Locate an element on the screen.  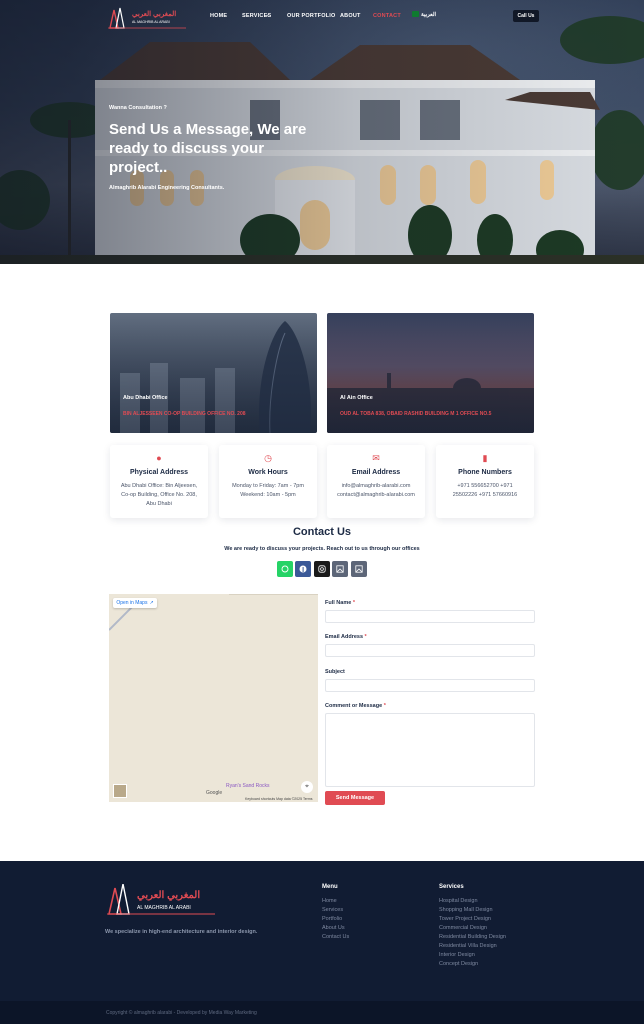
language-switch: العربية is located at coordinates (428, 15).